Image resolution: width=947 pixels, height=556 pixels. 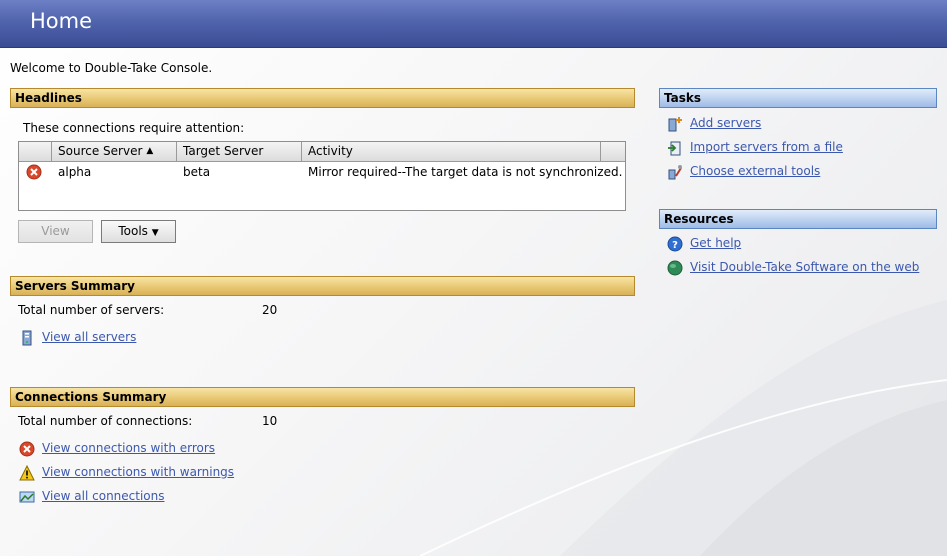 I want to click on servers-total-value: 20, so click(x=270, y=310).